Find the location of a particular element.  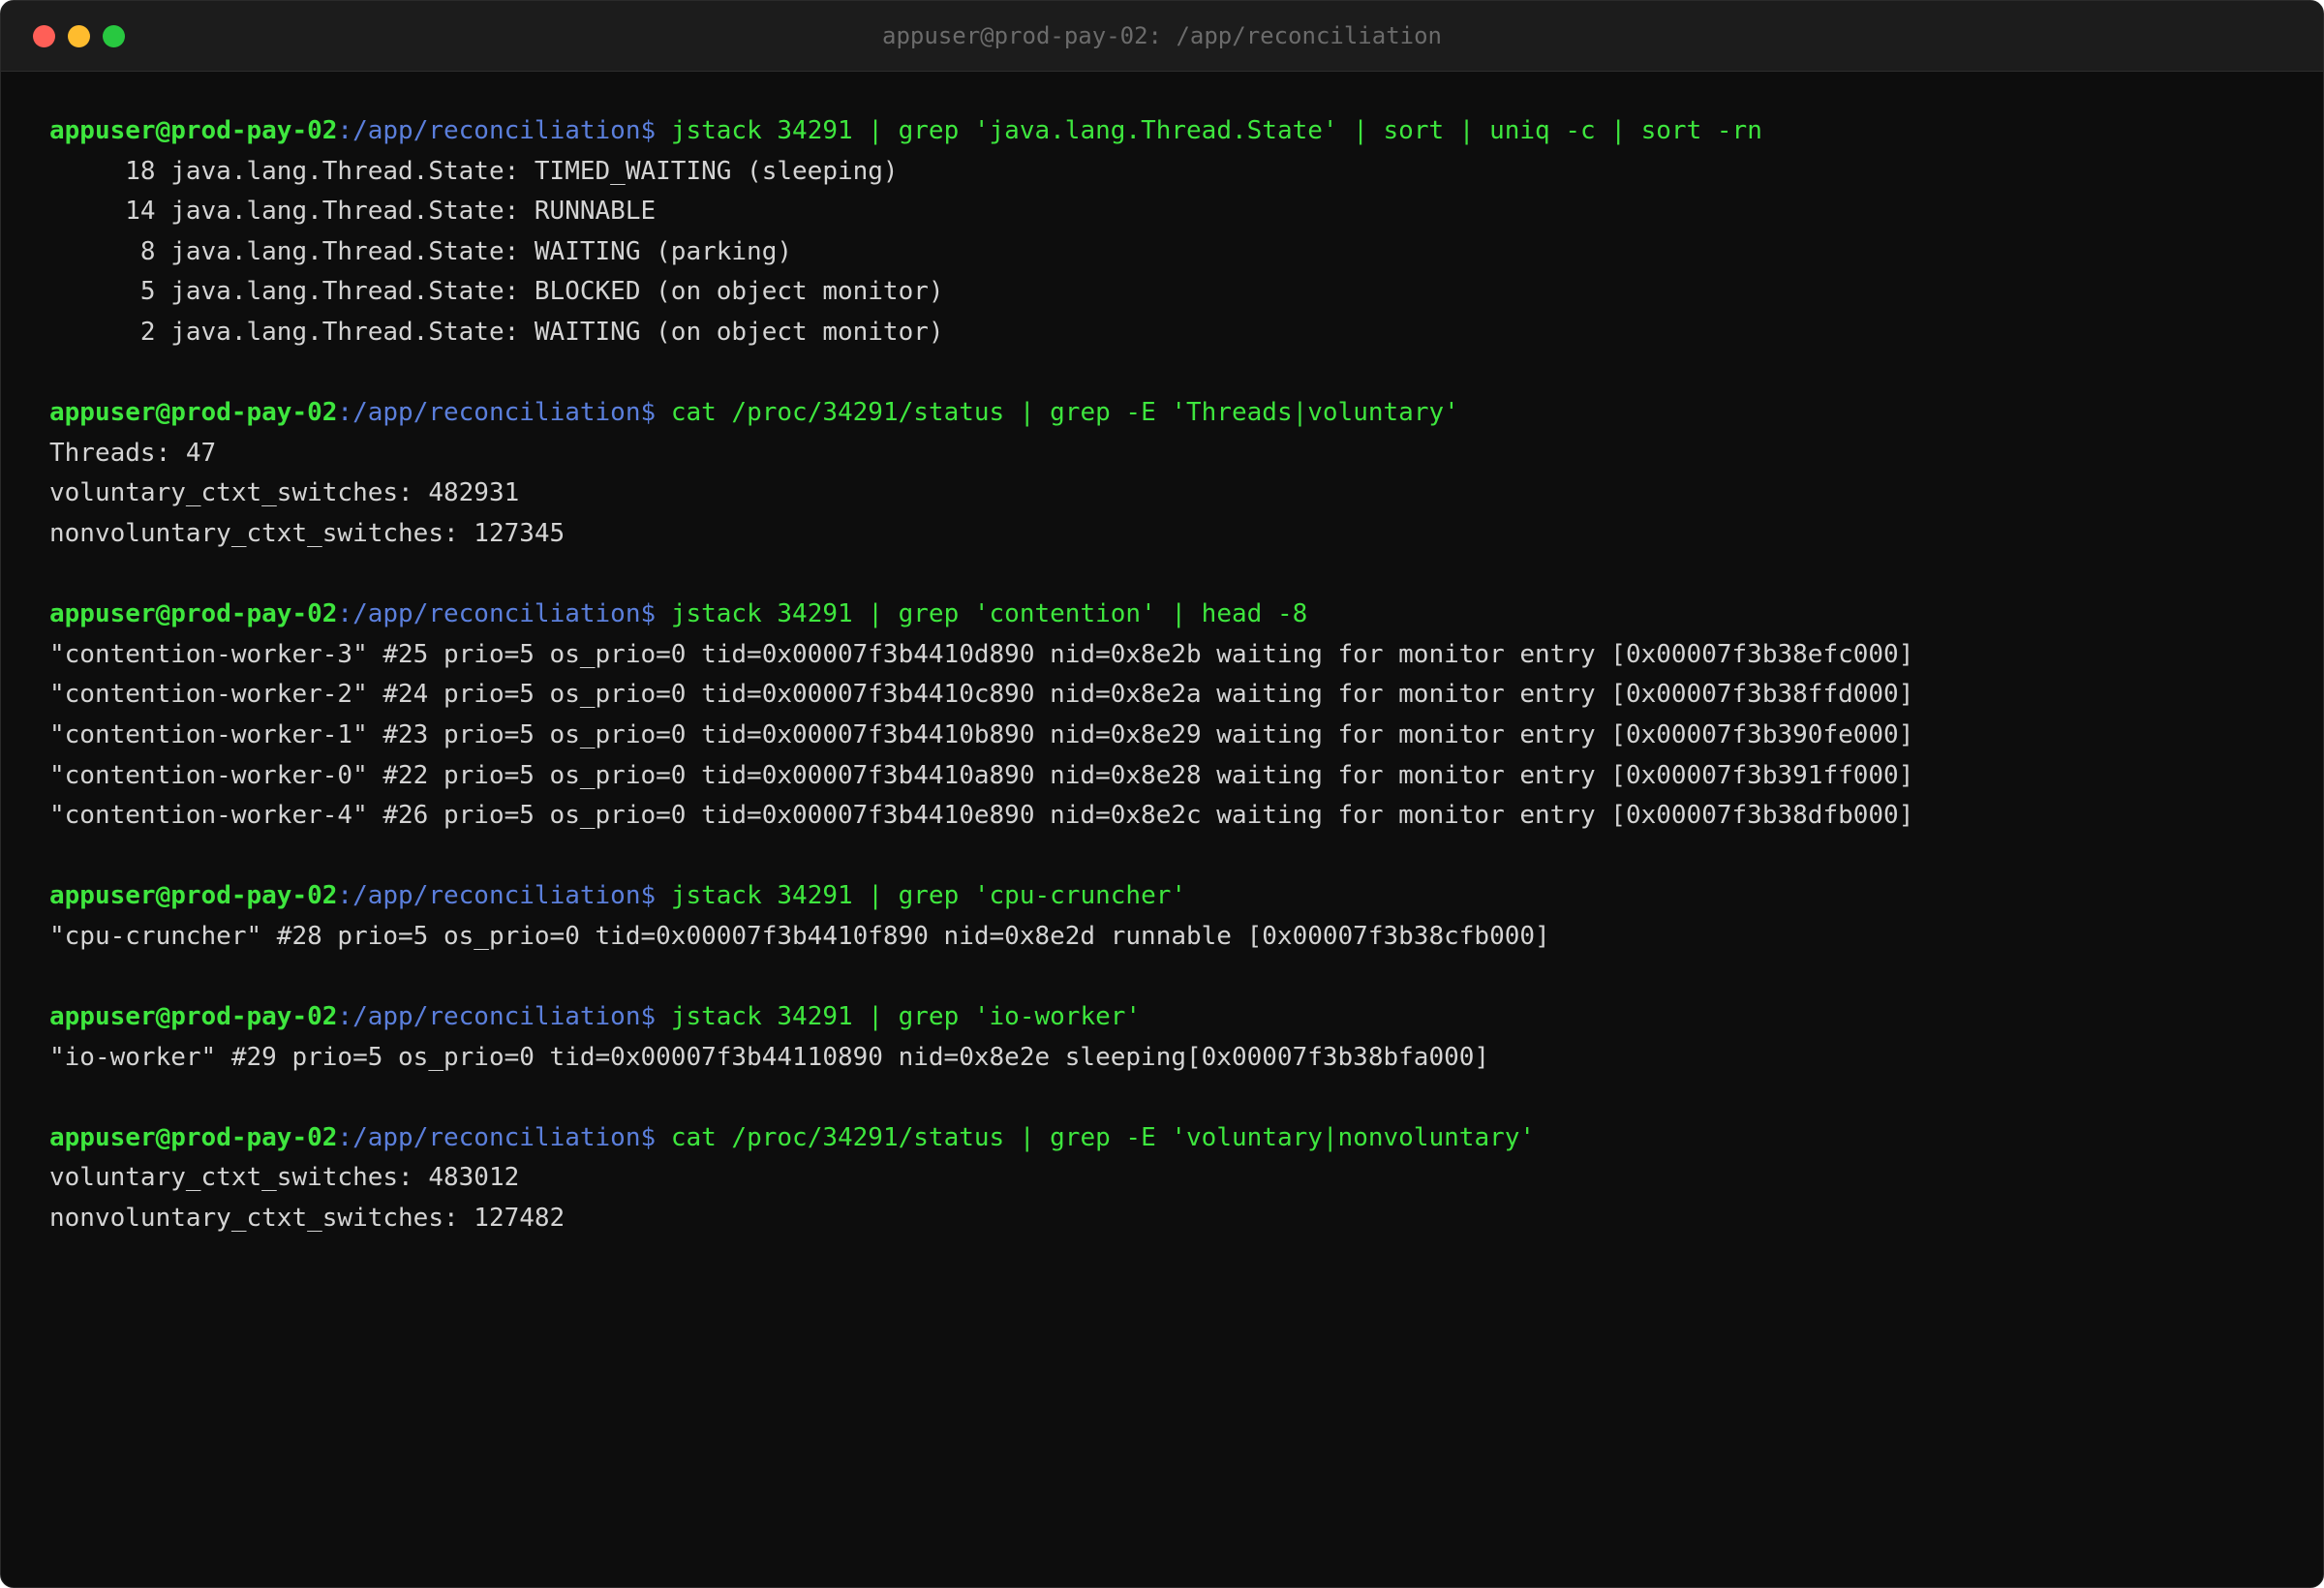

command-text: jstack 34291 | grep 'cpu-cruncher' is located at coordinates (929, 896).